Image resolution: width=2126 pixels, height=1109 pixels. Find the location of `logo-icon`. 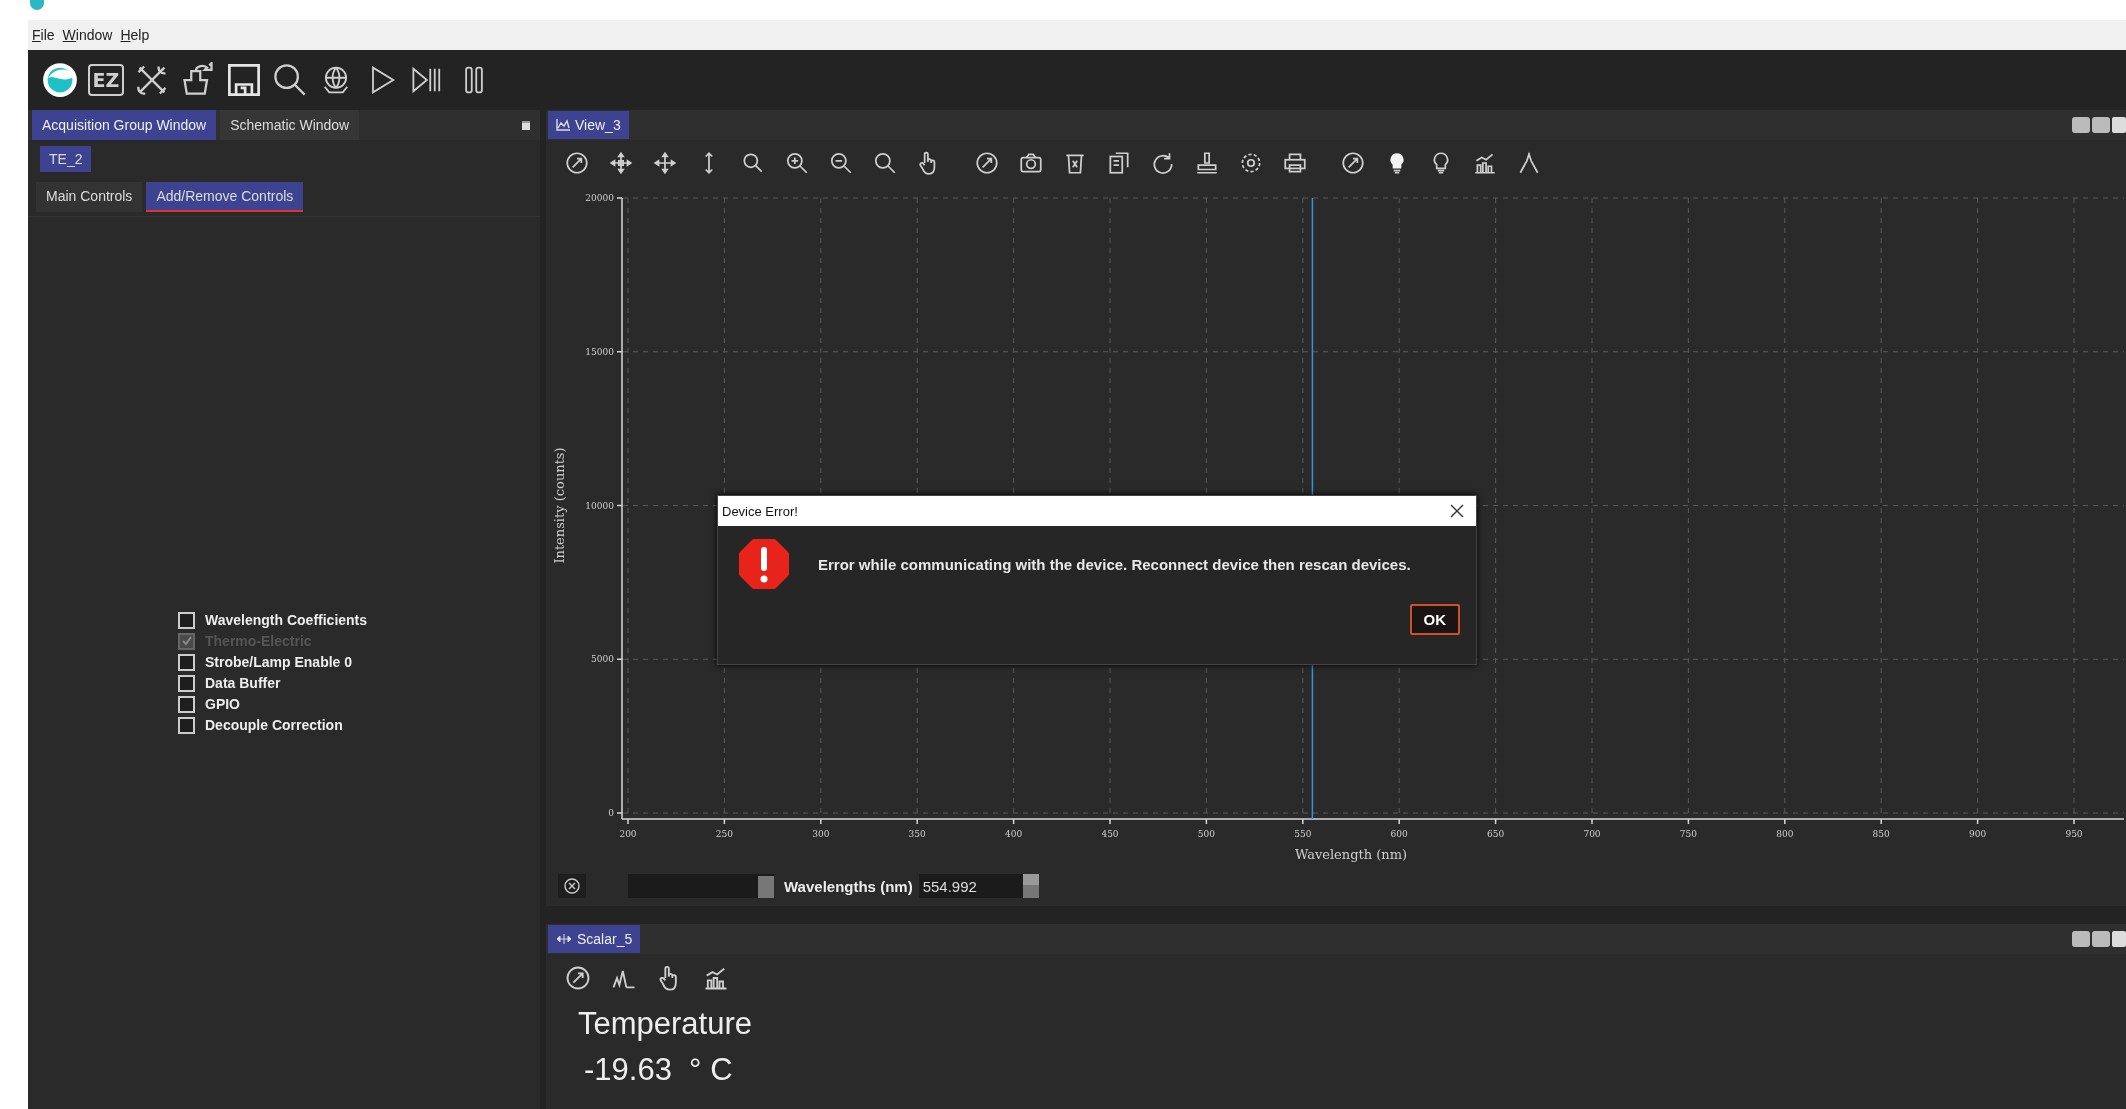

logo-icon is located at coordinates (60, 80).